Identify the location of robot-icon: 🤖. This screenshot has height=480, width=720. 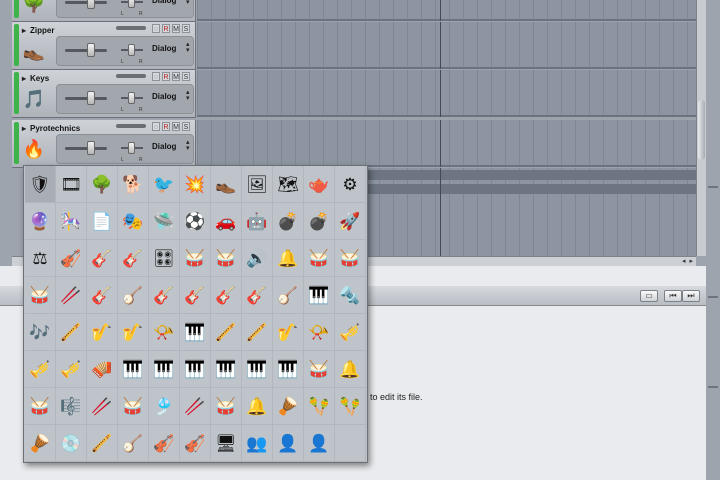
(257, 221).